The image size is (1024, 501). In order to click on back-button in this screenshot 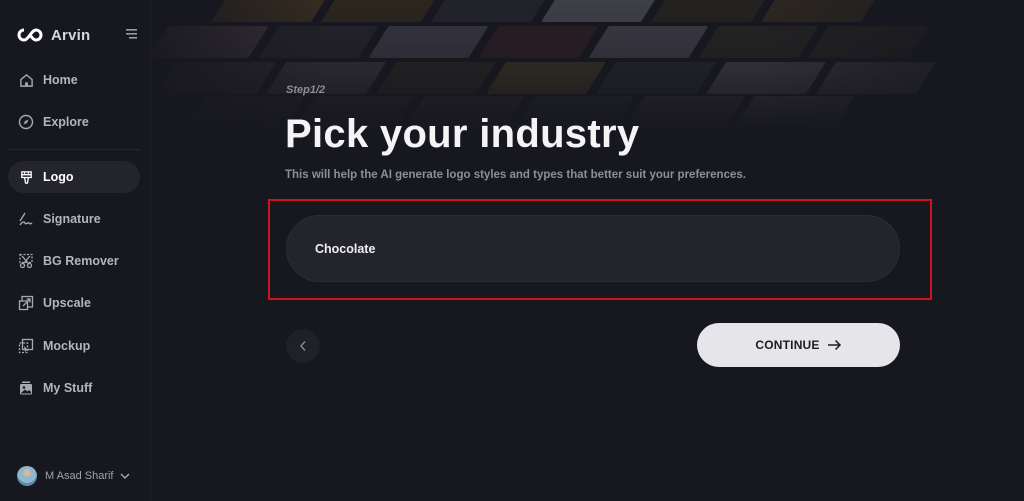, I will do `click(303, 346)`.